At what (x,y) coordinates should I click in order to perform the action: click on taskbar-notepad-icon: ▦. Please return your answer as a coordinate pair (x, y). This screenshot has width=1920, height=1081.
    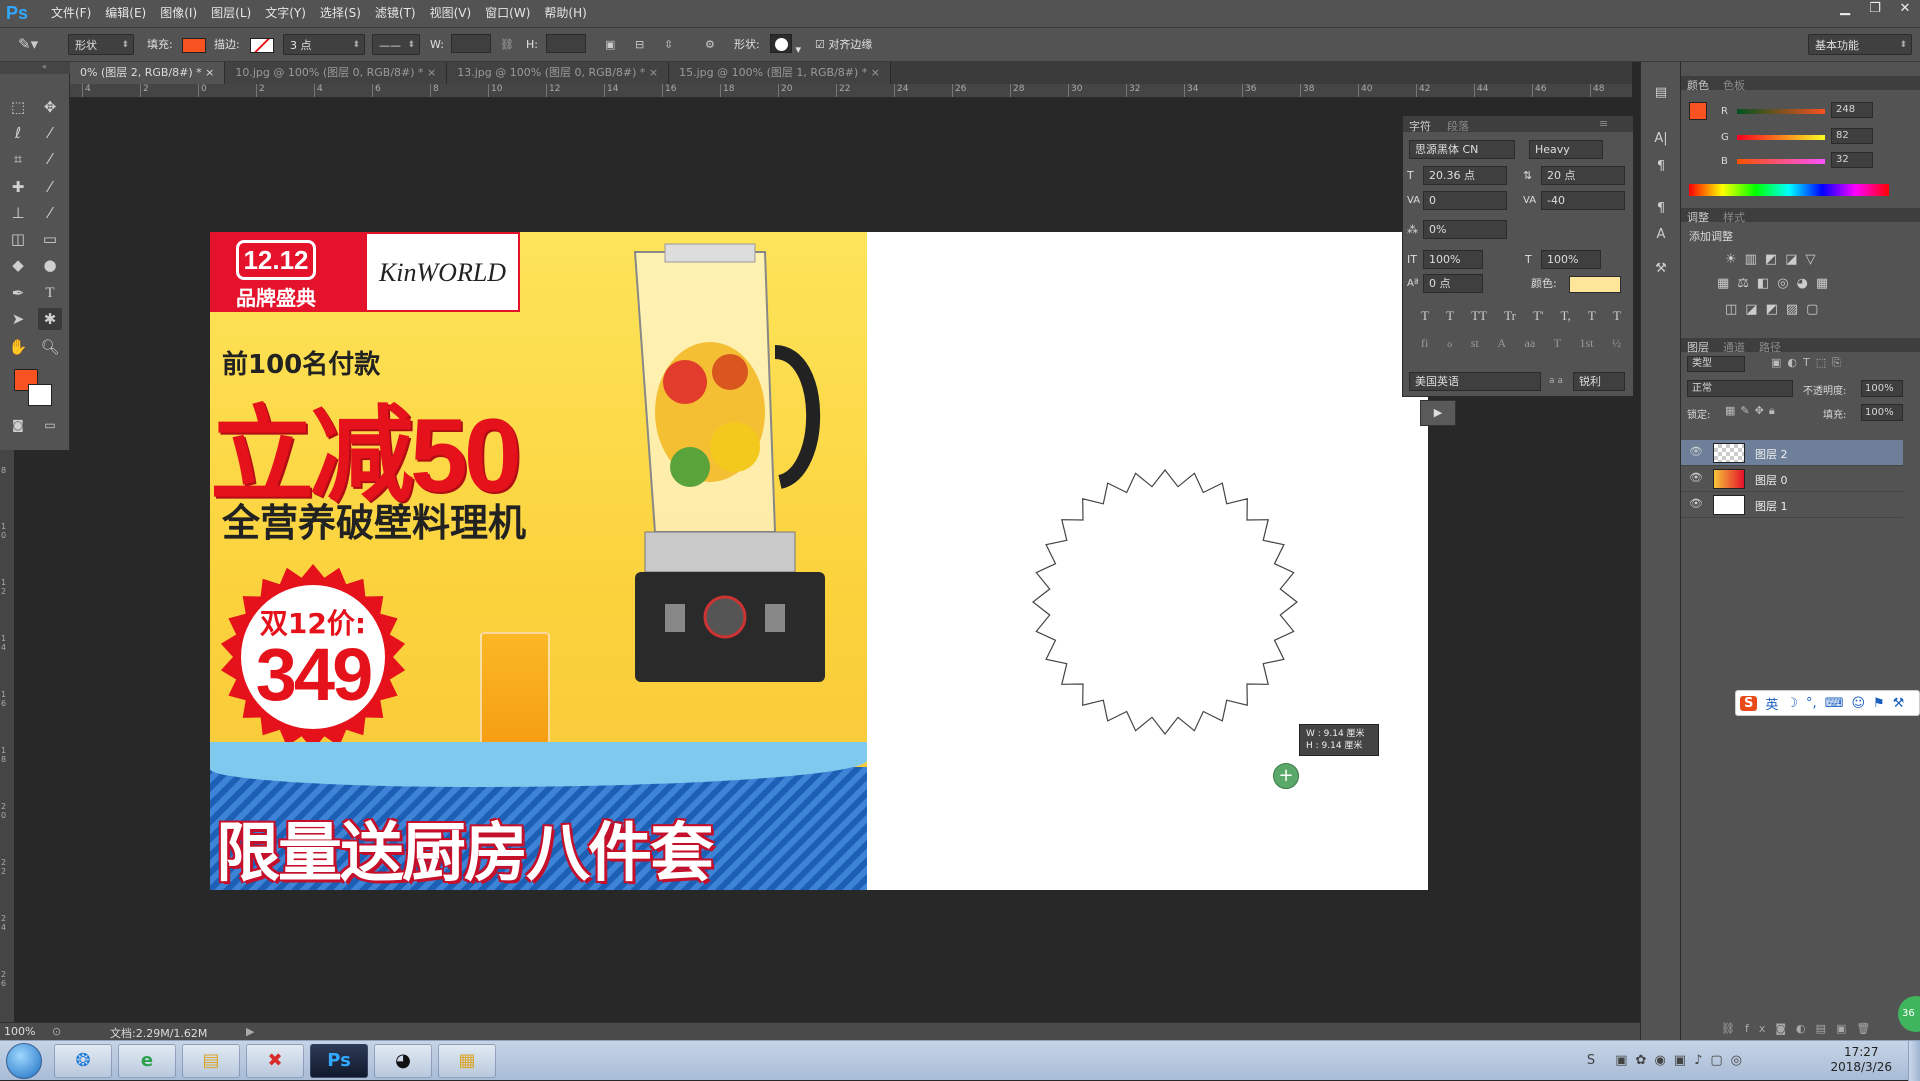
    Looking at the image, I should click on (467, 1061).